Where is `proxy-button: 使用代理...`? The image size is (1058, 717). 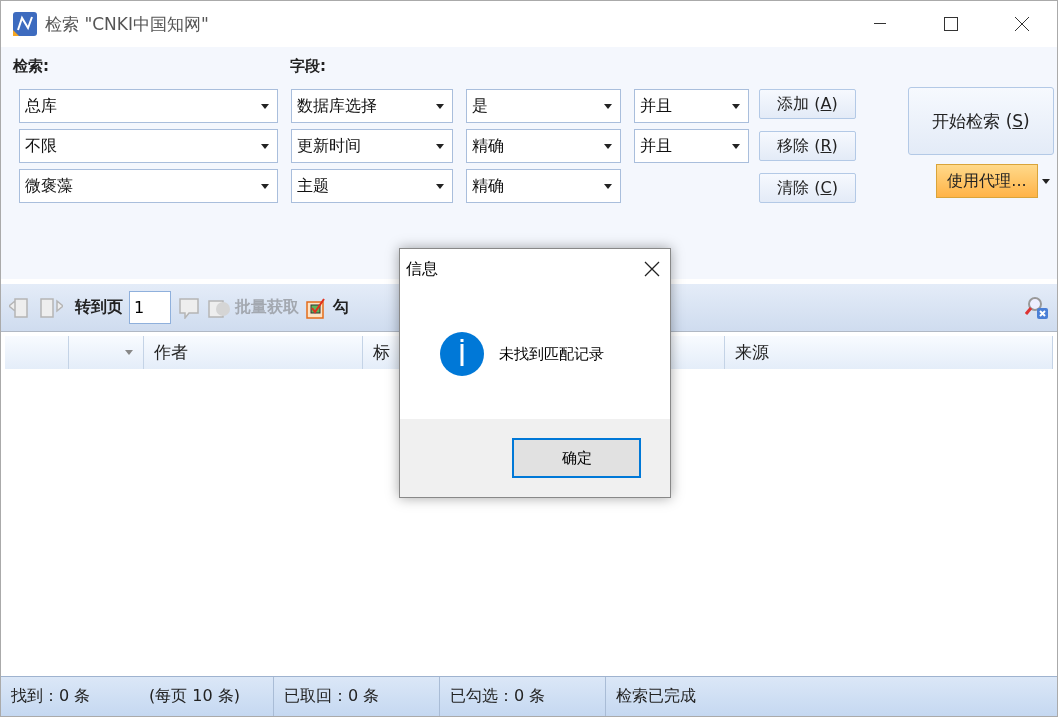 proxy-button: 使用代理... is located at coordinates (987, 181).